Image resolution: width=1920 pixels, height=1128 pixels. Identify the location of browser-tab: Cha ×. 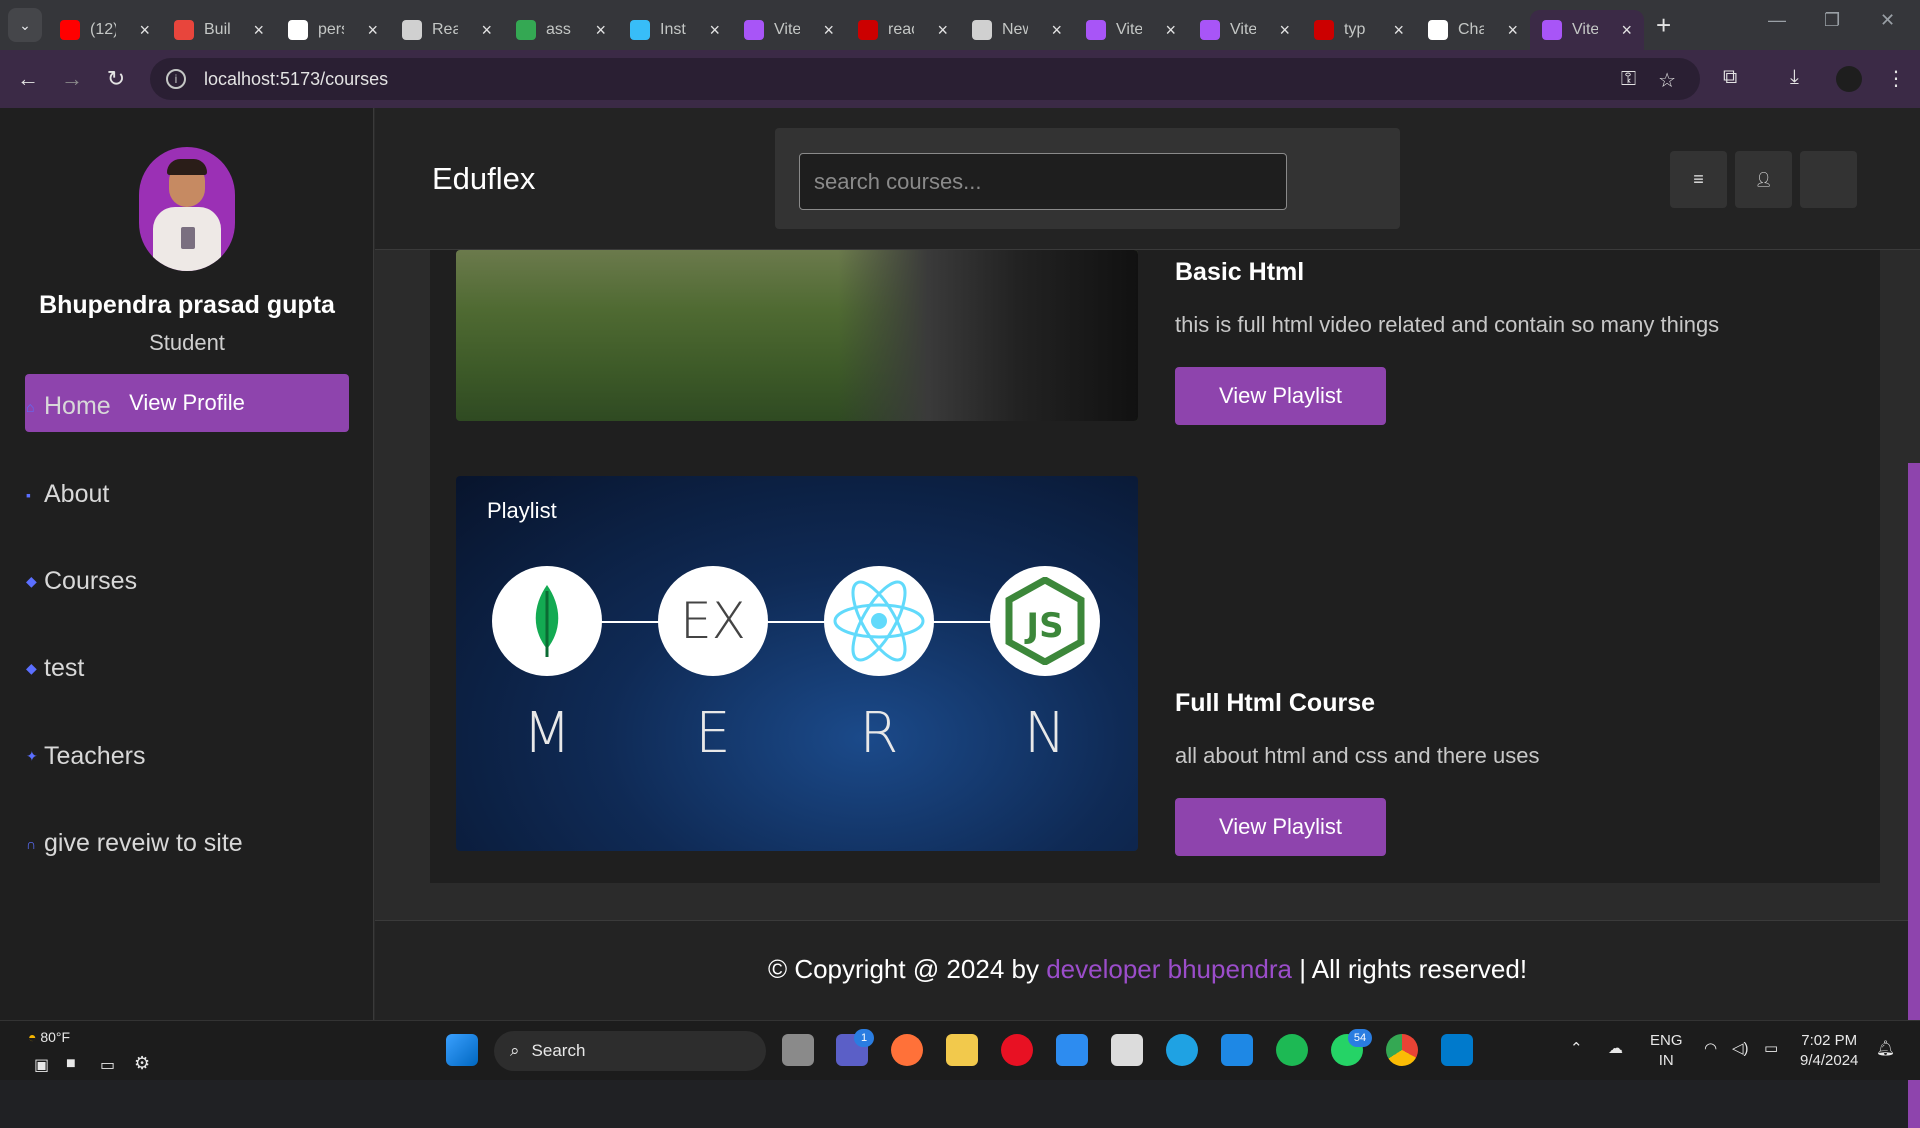
(1473, 30).